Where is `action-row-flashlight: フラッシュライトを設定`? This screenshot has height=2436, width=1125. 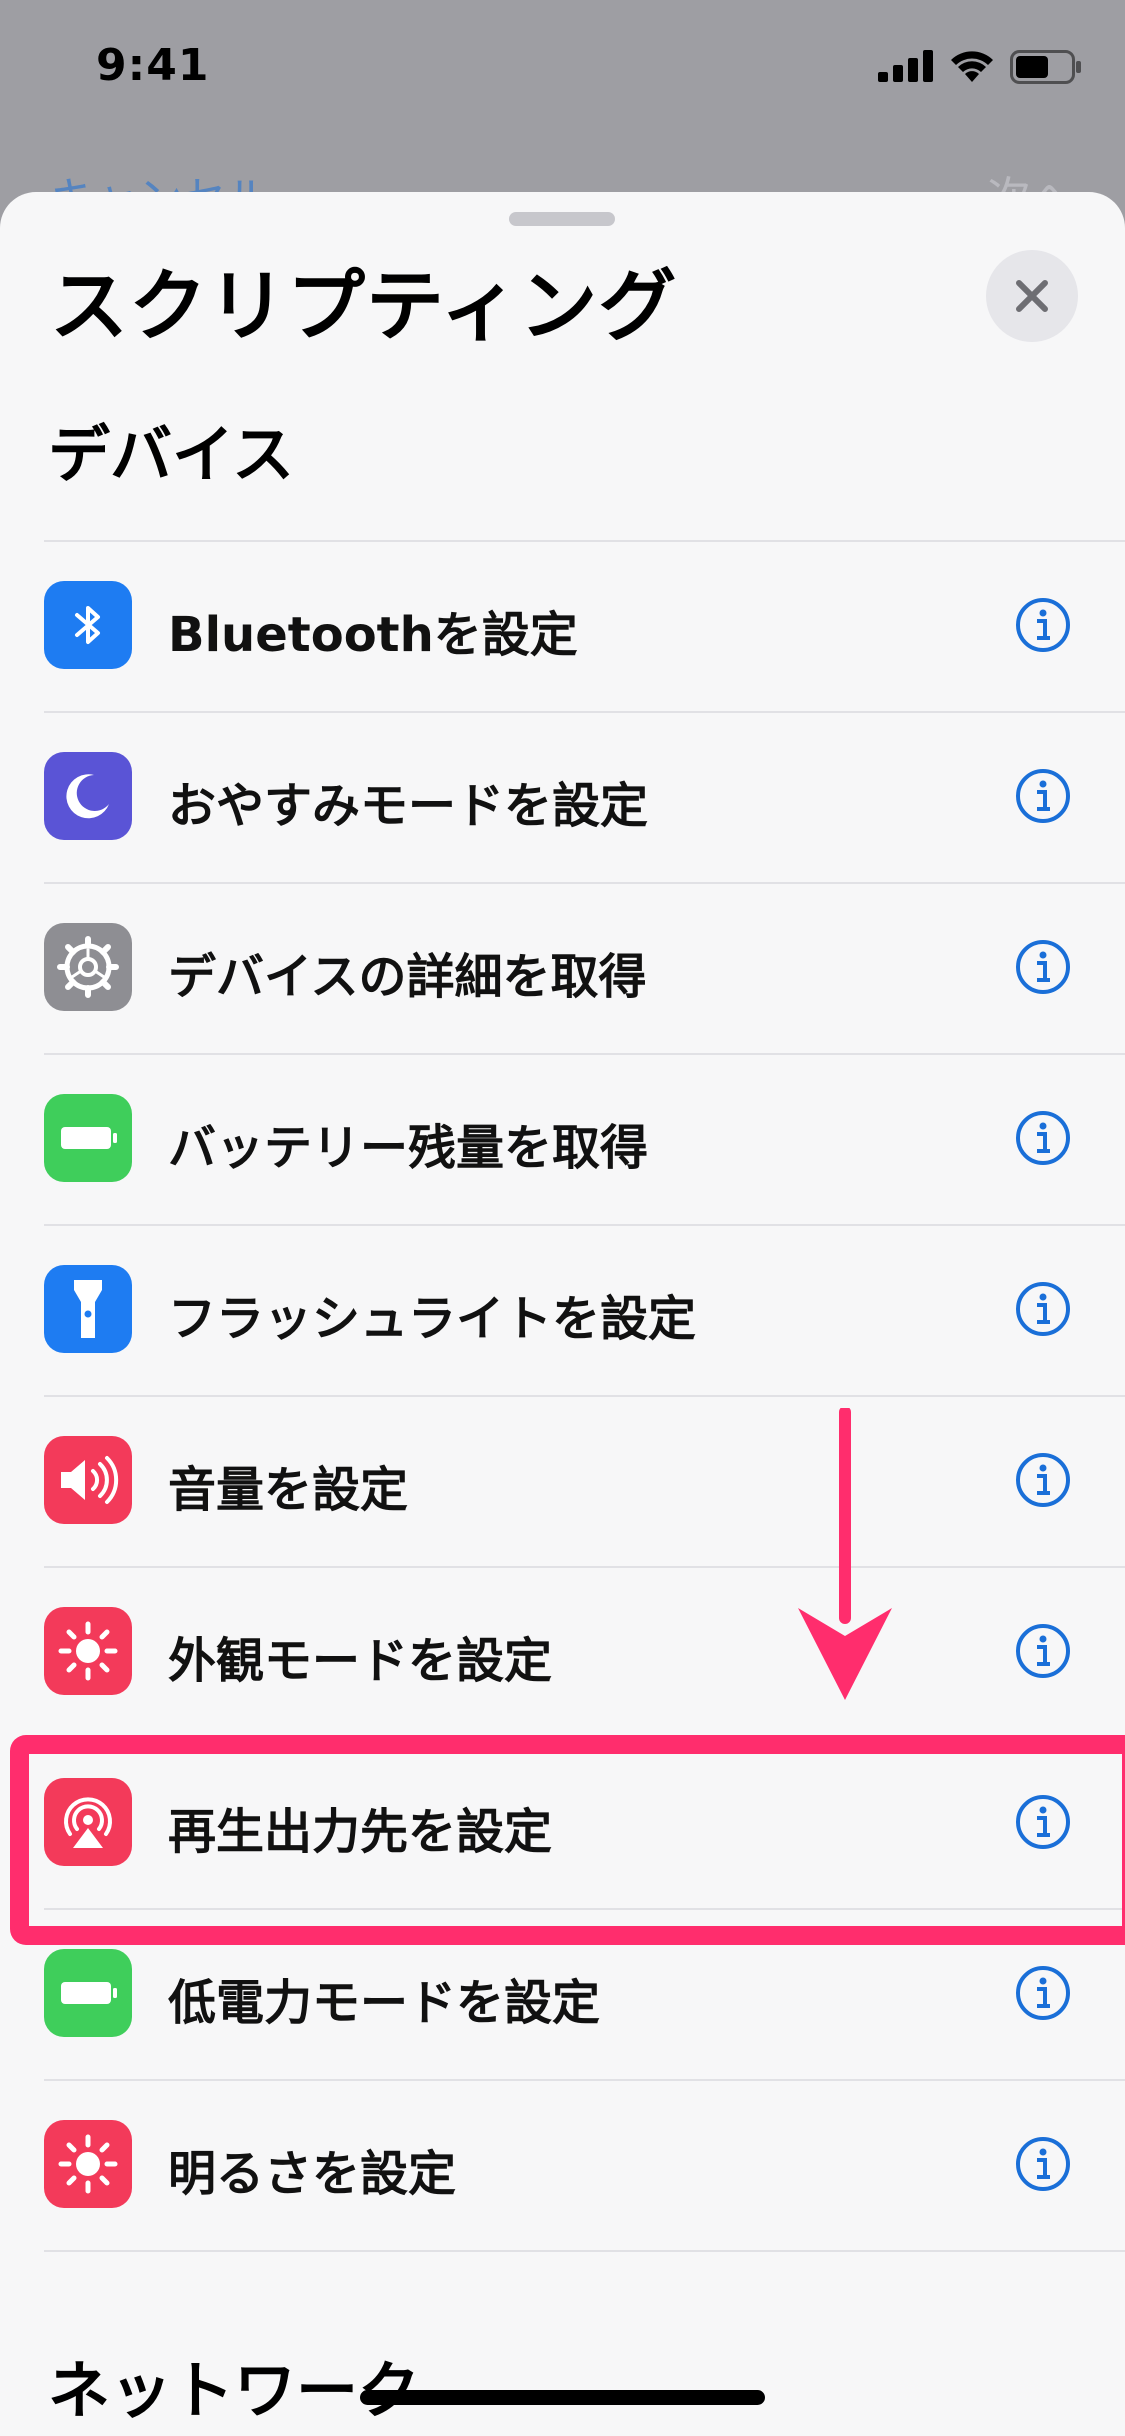 action-row-flashlight: フラッシュライトを設定 is located at coordinates (562, 1309).